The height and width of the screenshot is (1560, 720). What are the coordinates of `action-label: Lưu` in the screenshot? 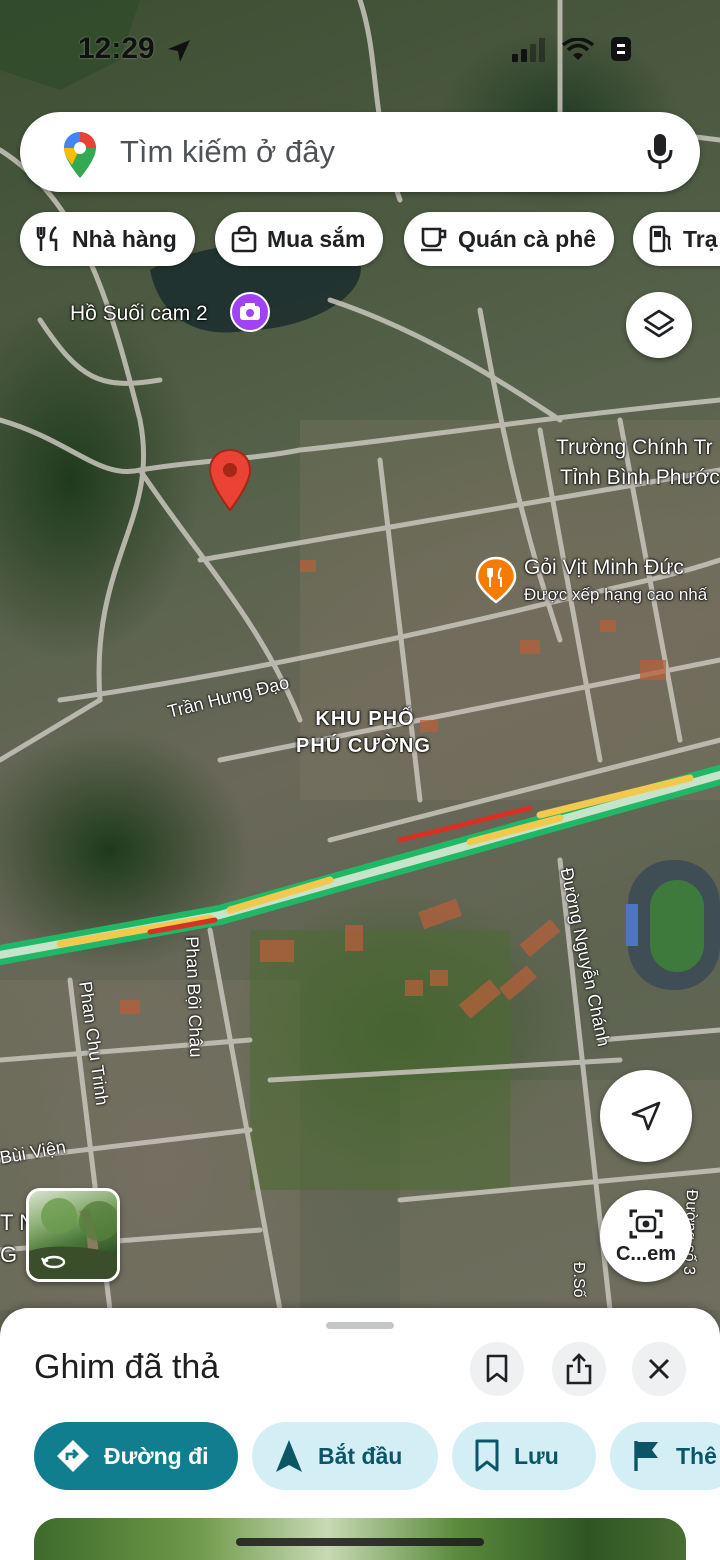 It's located at (536, 1455).